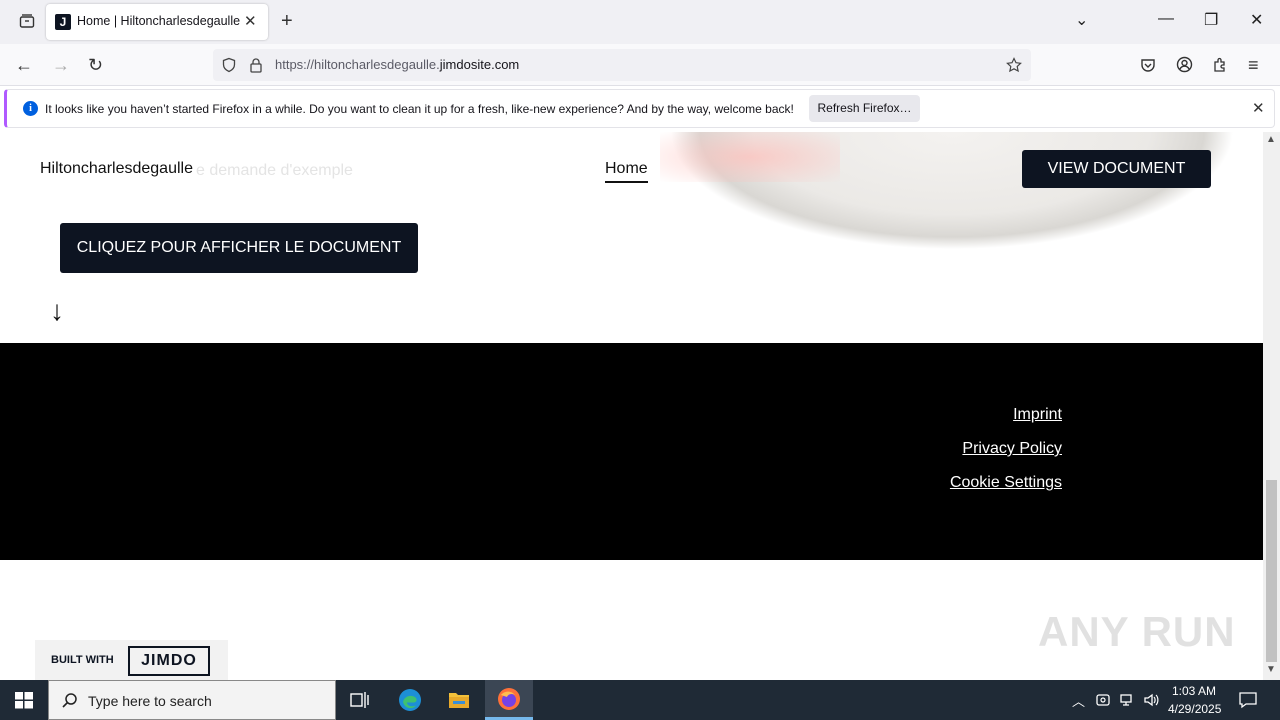 The height and width of the screenshot is (720, 1280). I want to click on close-notification-icon: ✕, so click(1258, 108).